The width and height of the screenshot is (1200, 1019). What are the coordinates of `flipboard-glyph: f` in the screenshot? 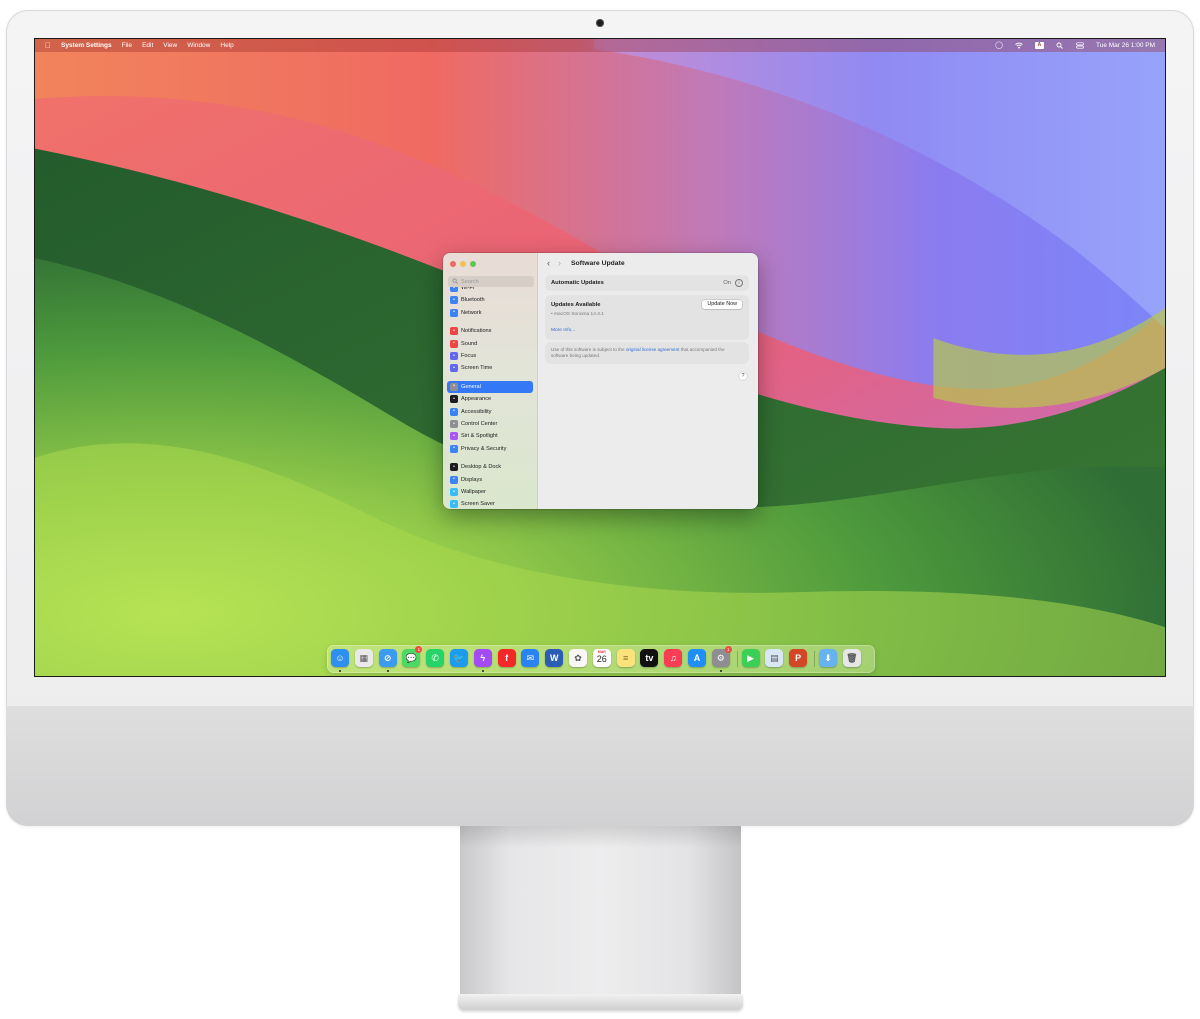 It's located at (507, 657).